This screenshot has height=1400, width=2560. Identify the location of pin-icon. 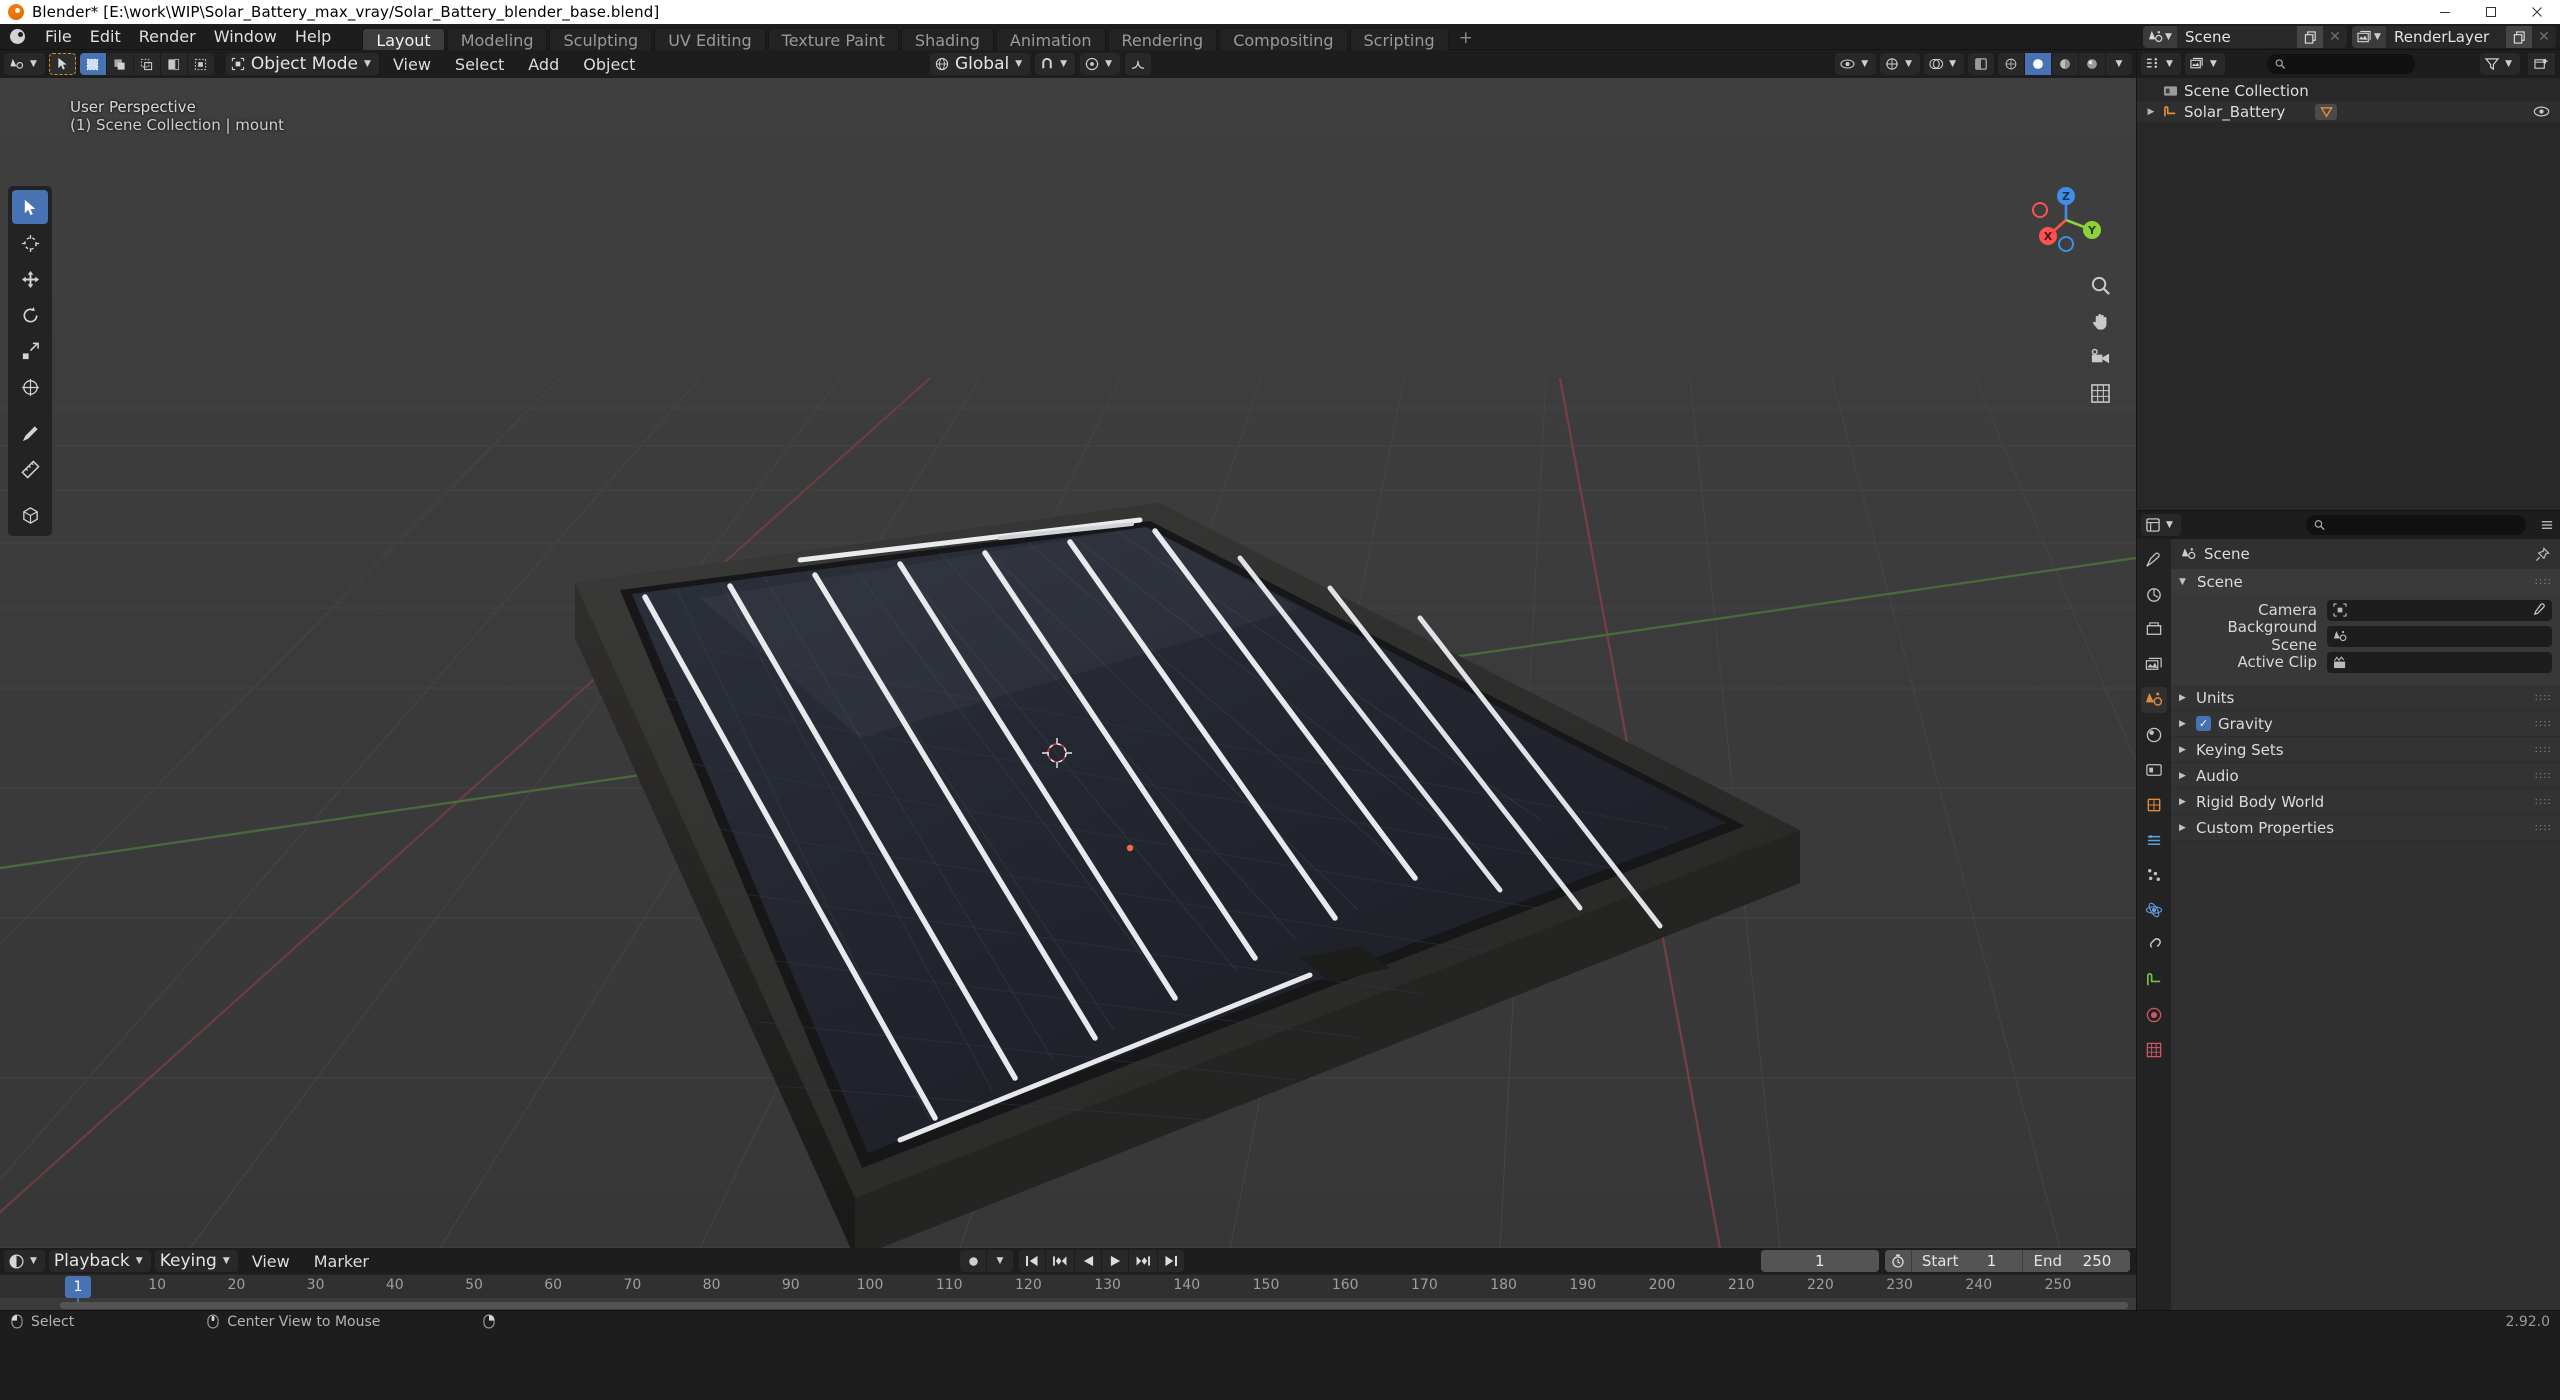
(2542, 554).